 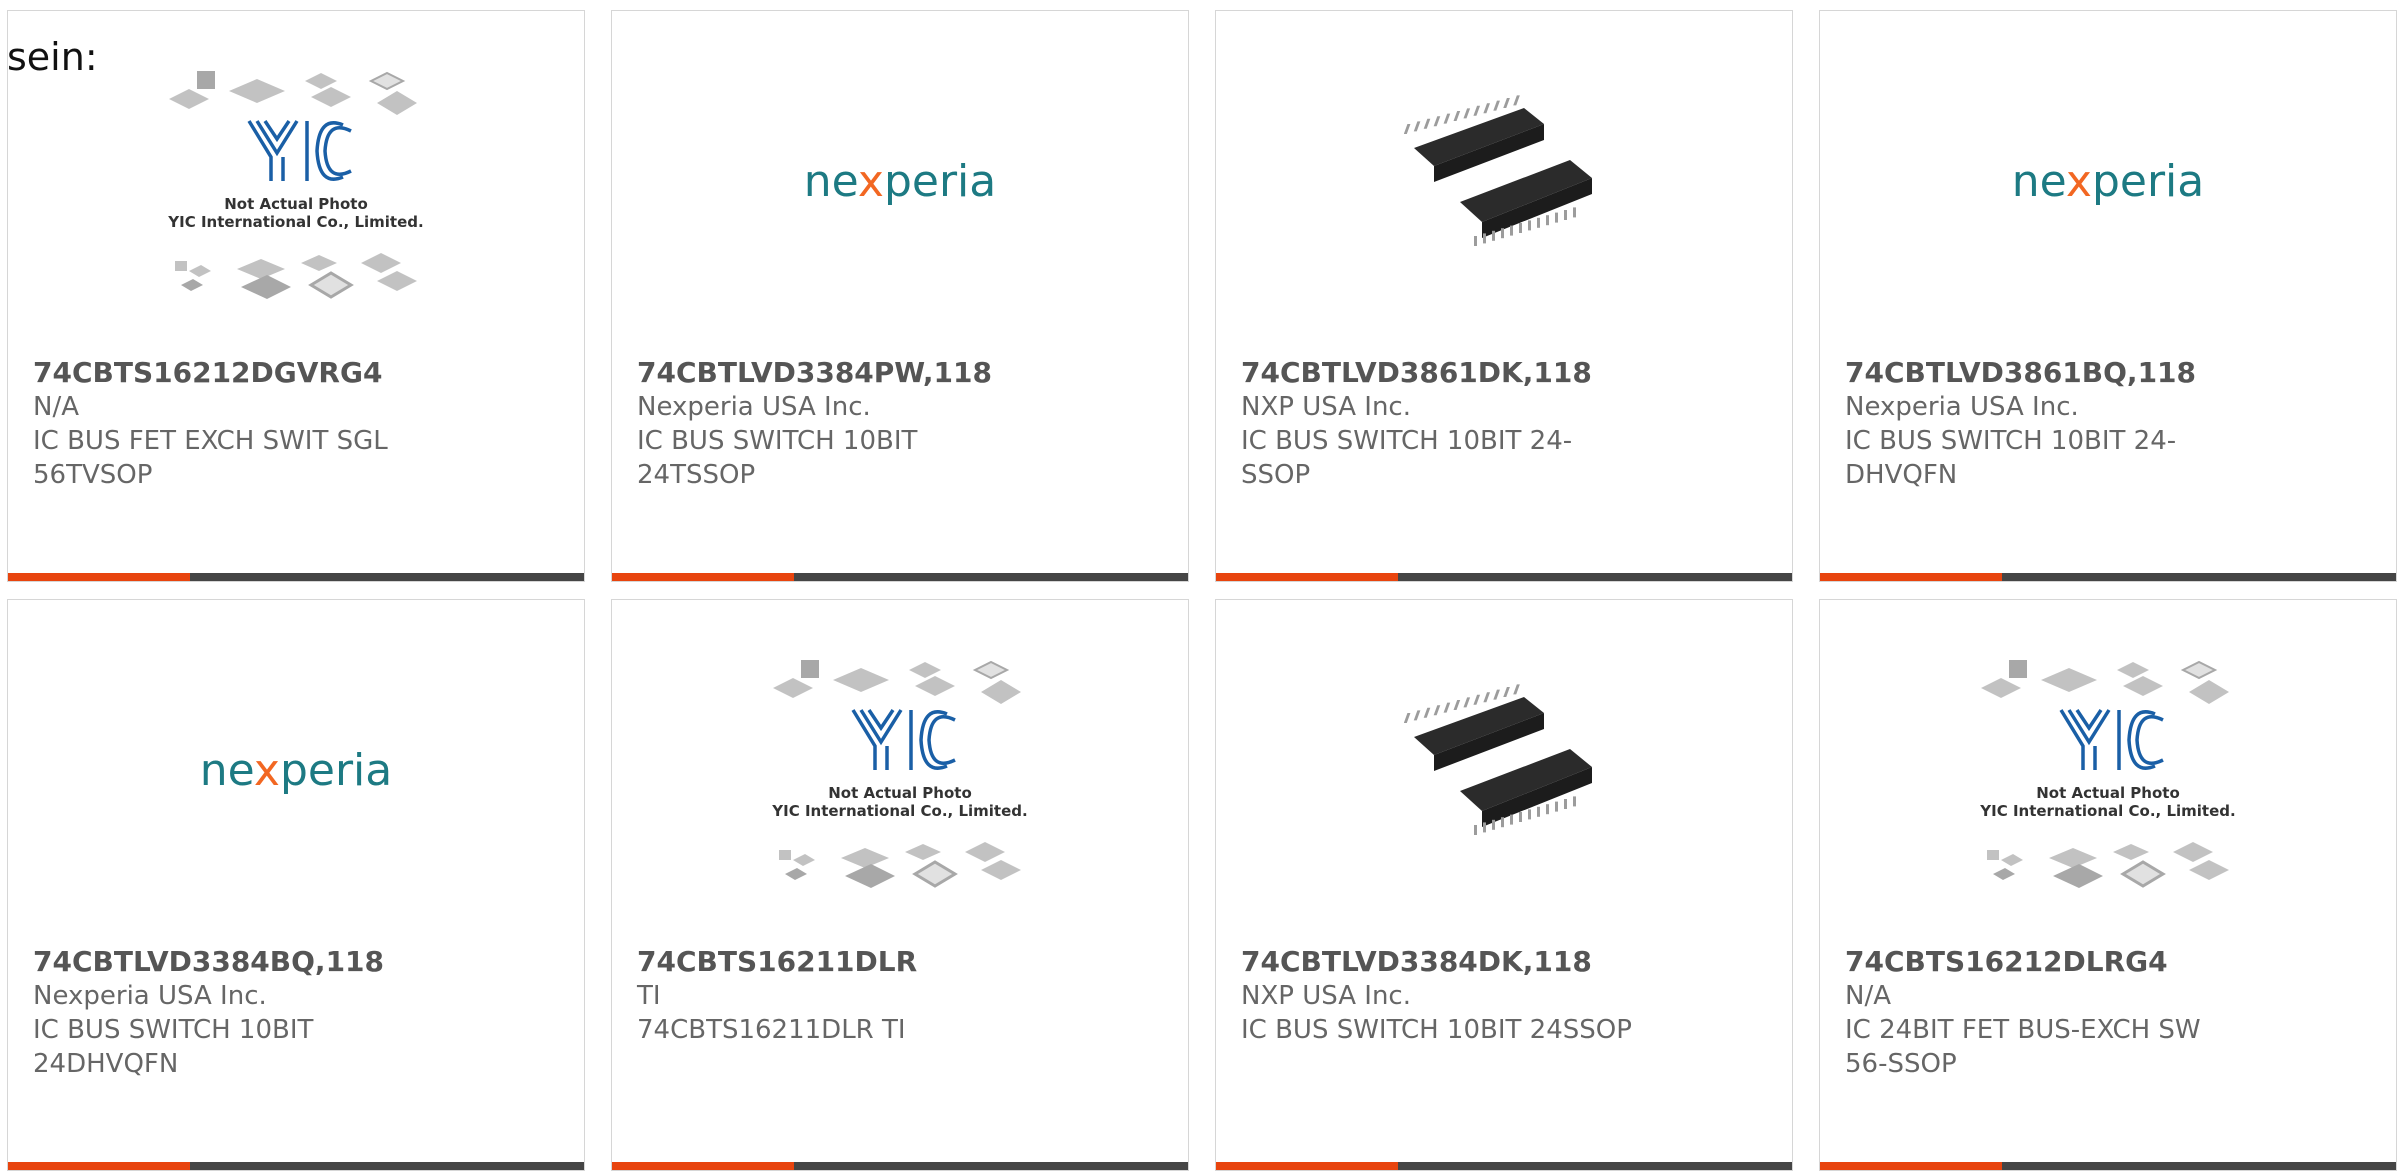 I want to click on description-label: IC BUS SWITCH 10BIT 24TSSOP, so click(x=777, y=458).